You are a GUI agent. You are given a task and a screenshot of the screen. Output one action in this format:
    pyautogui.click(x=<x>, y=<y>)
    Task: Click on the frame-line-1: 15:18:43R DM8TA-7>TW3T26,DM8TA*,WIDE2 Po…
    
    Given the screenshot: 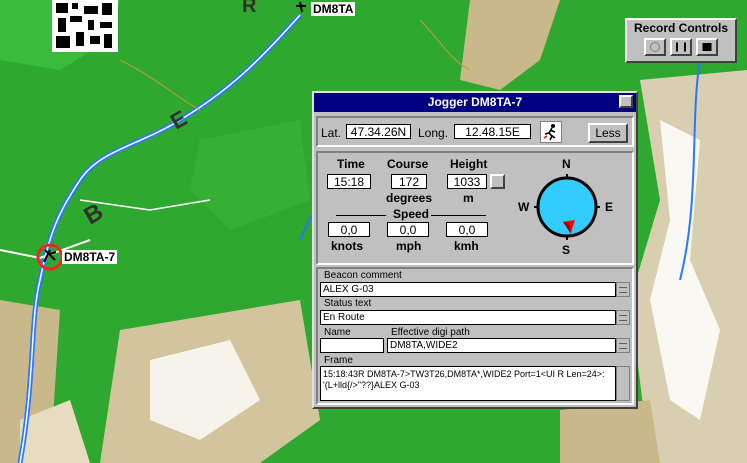 What is the action you would take?
    pyautogui.click(x=464, y=374)
    